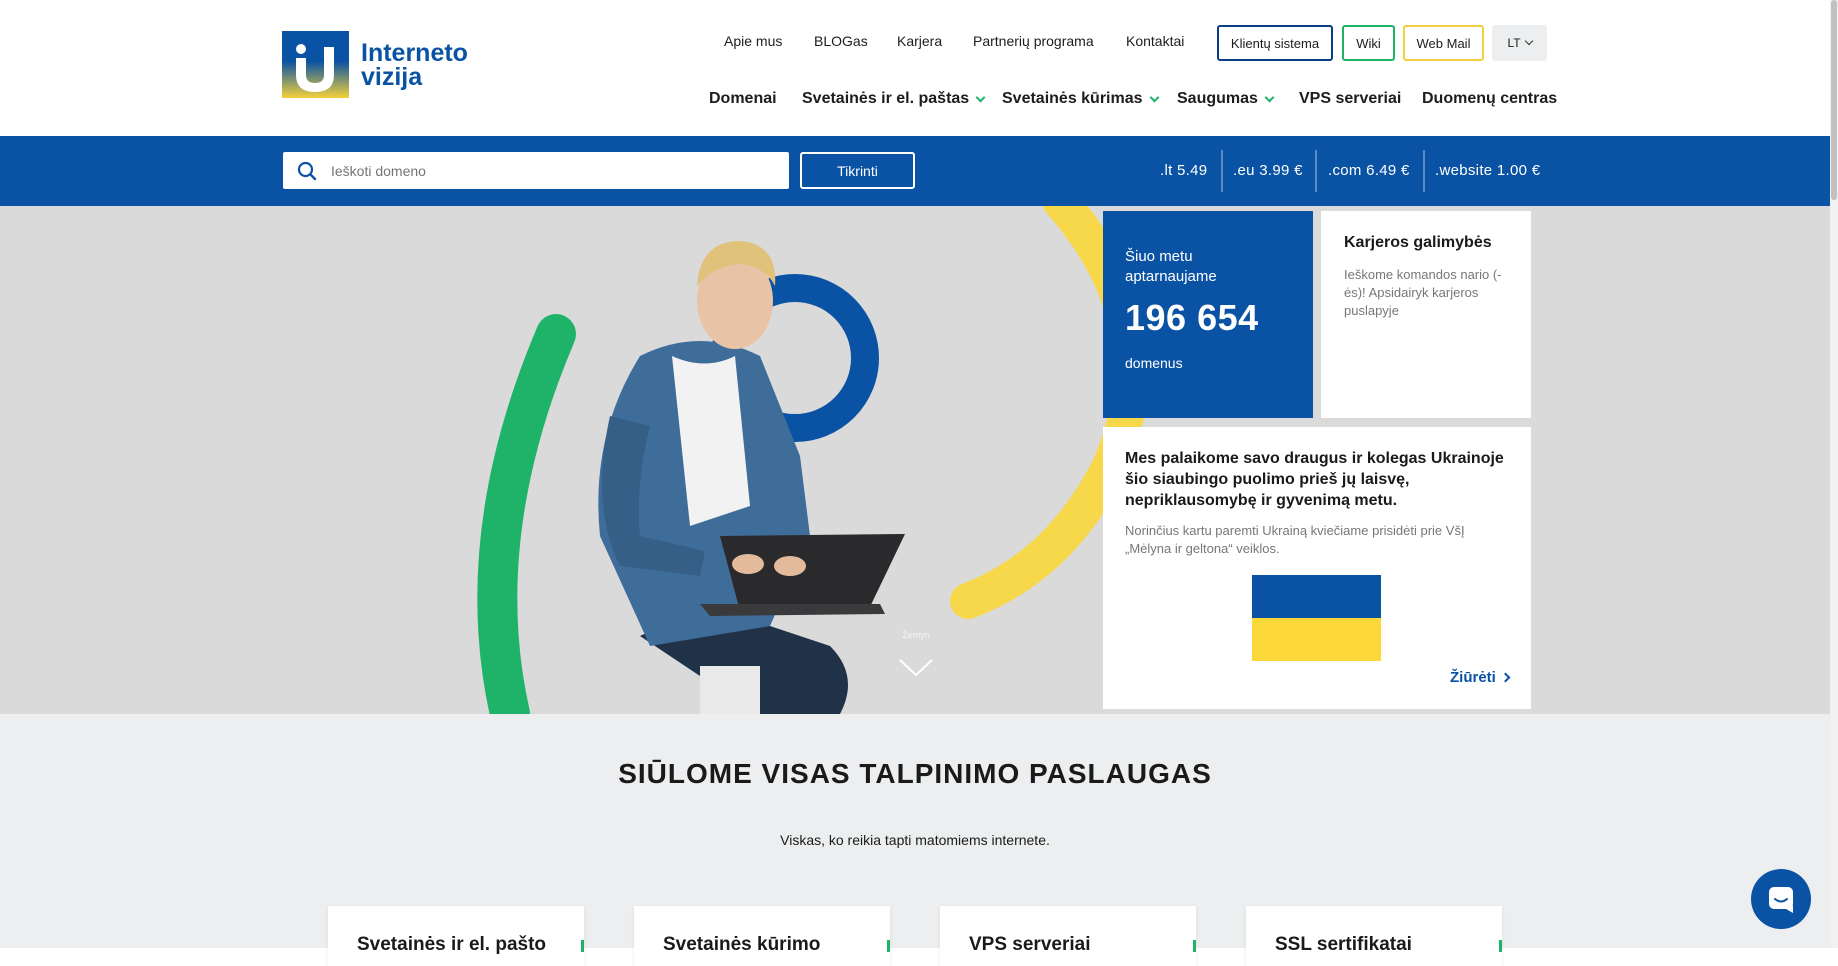 The image size is (1838, 966). Describe the element at coordinates (841, 41) in the screenshot. I see `nav-blog: BLOGas` at that location.